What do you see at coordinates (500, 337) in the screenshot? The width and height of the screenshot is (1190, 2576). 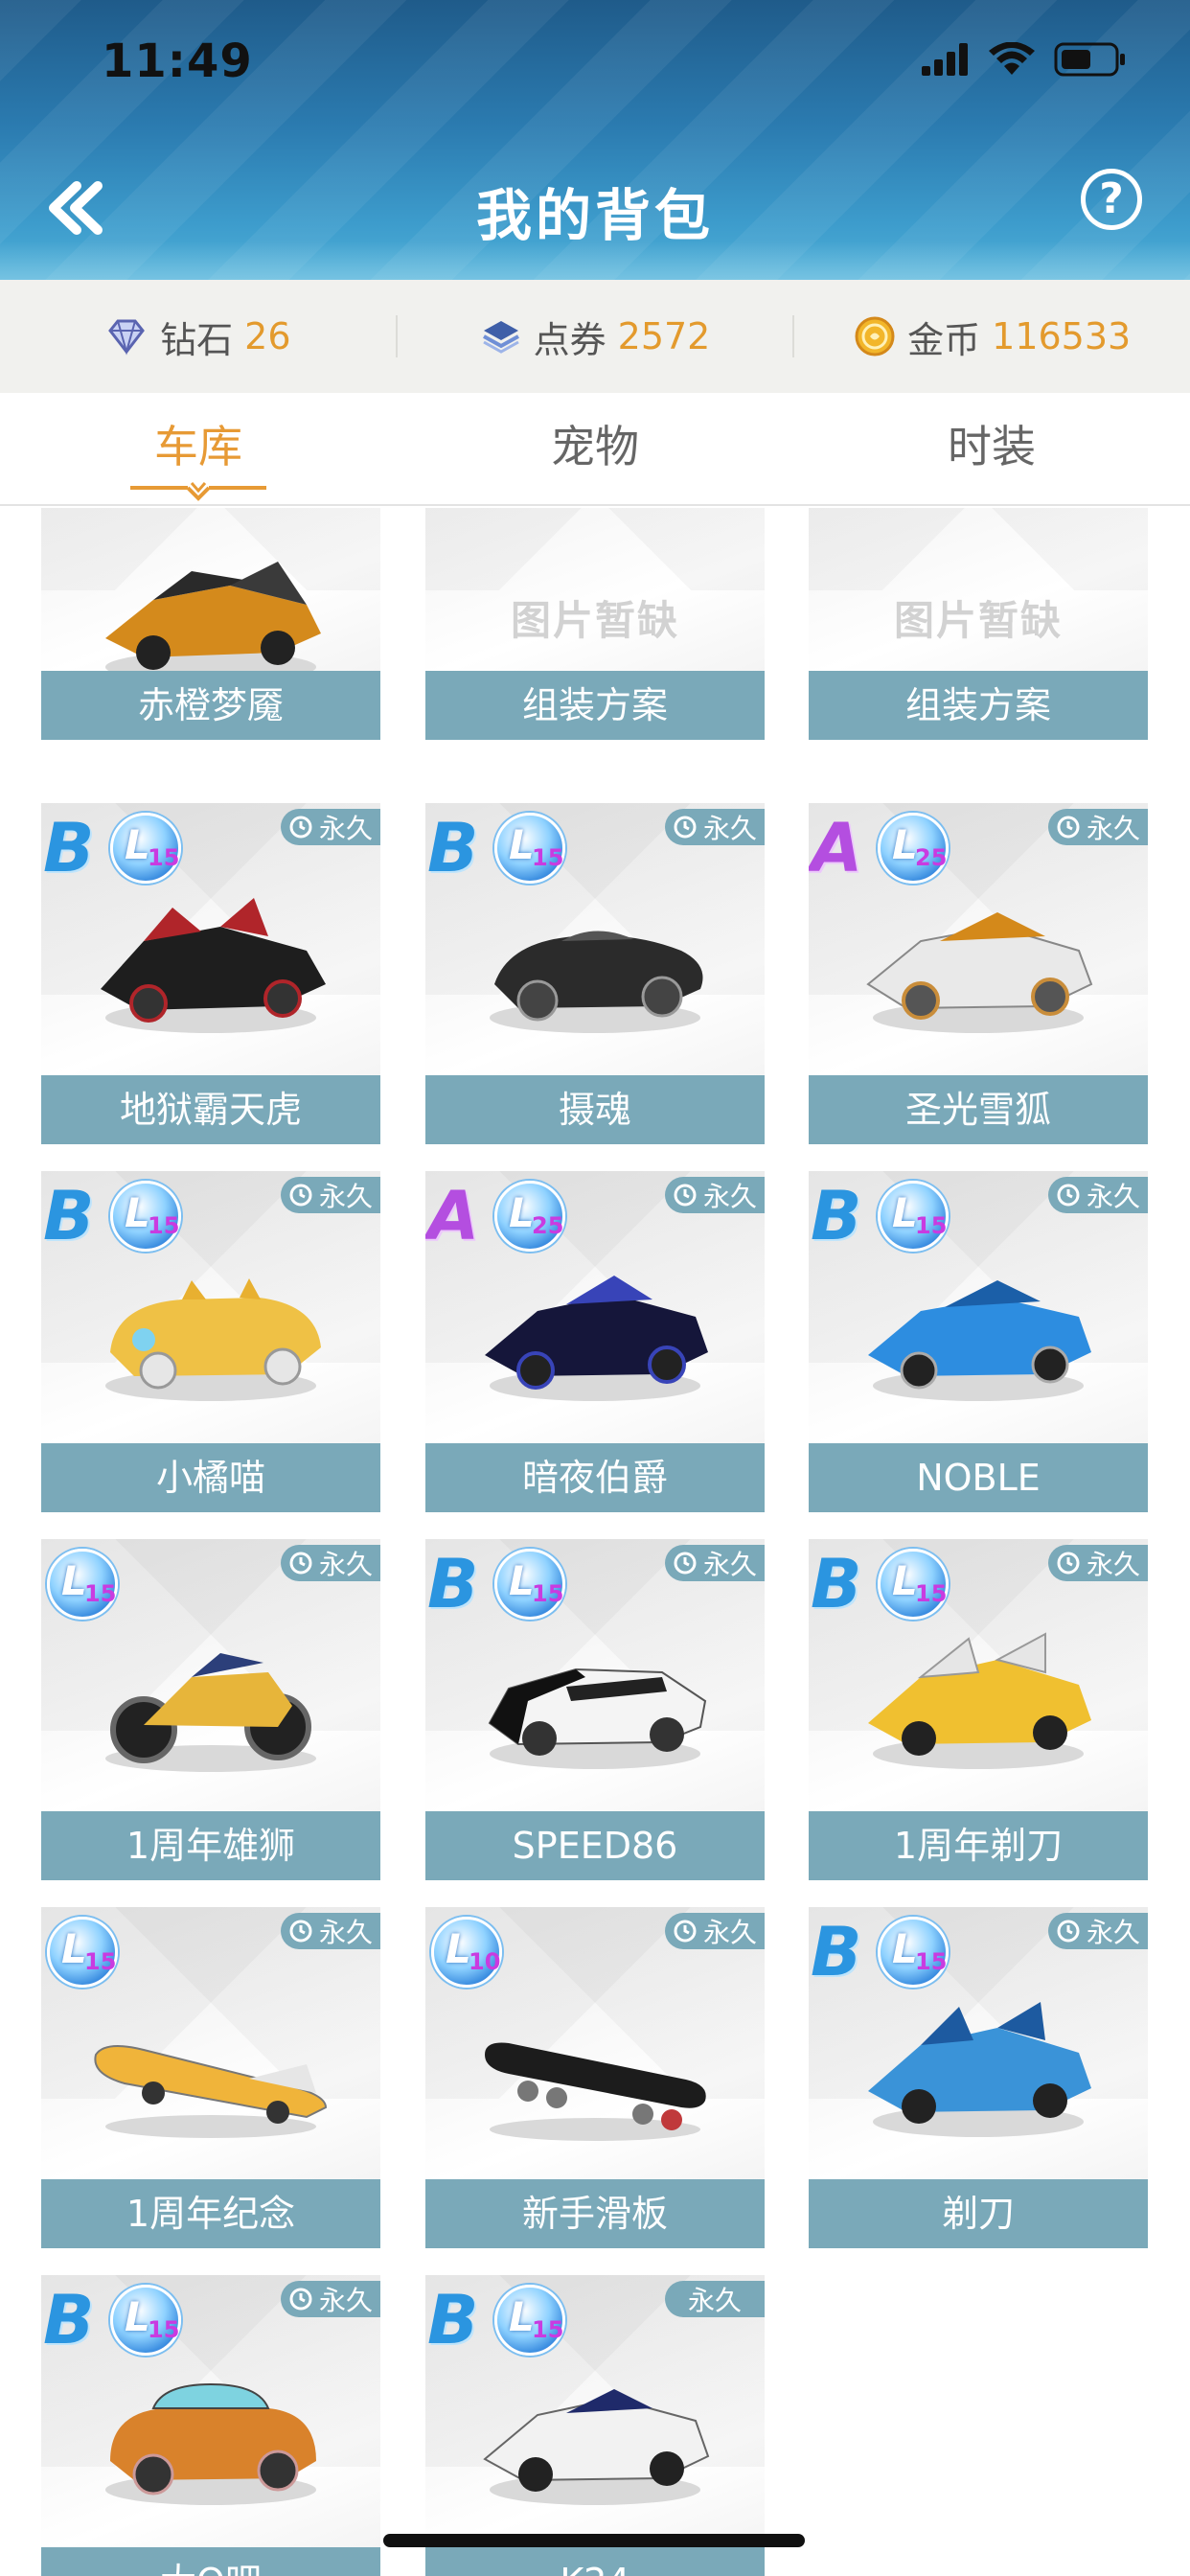 I see `voucher-icon` at bounding box center [500, 337].